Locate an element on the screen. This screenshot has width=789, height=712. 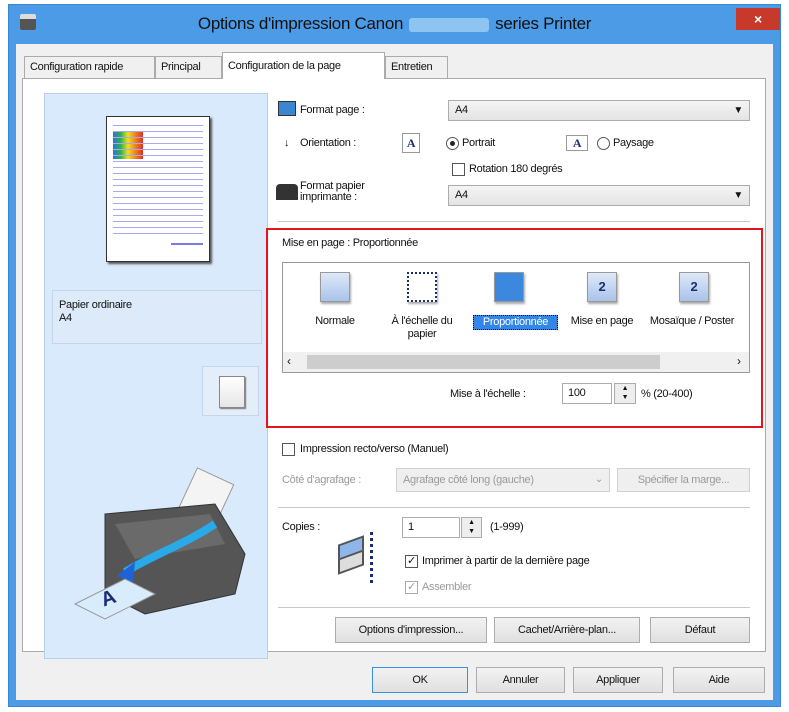
scroll-right-icon: › is located at coordinates (739, 361).